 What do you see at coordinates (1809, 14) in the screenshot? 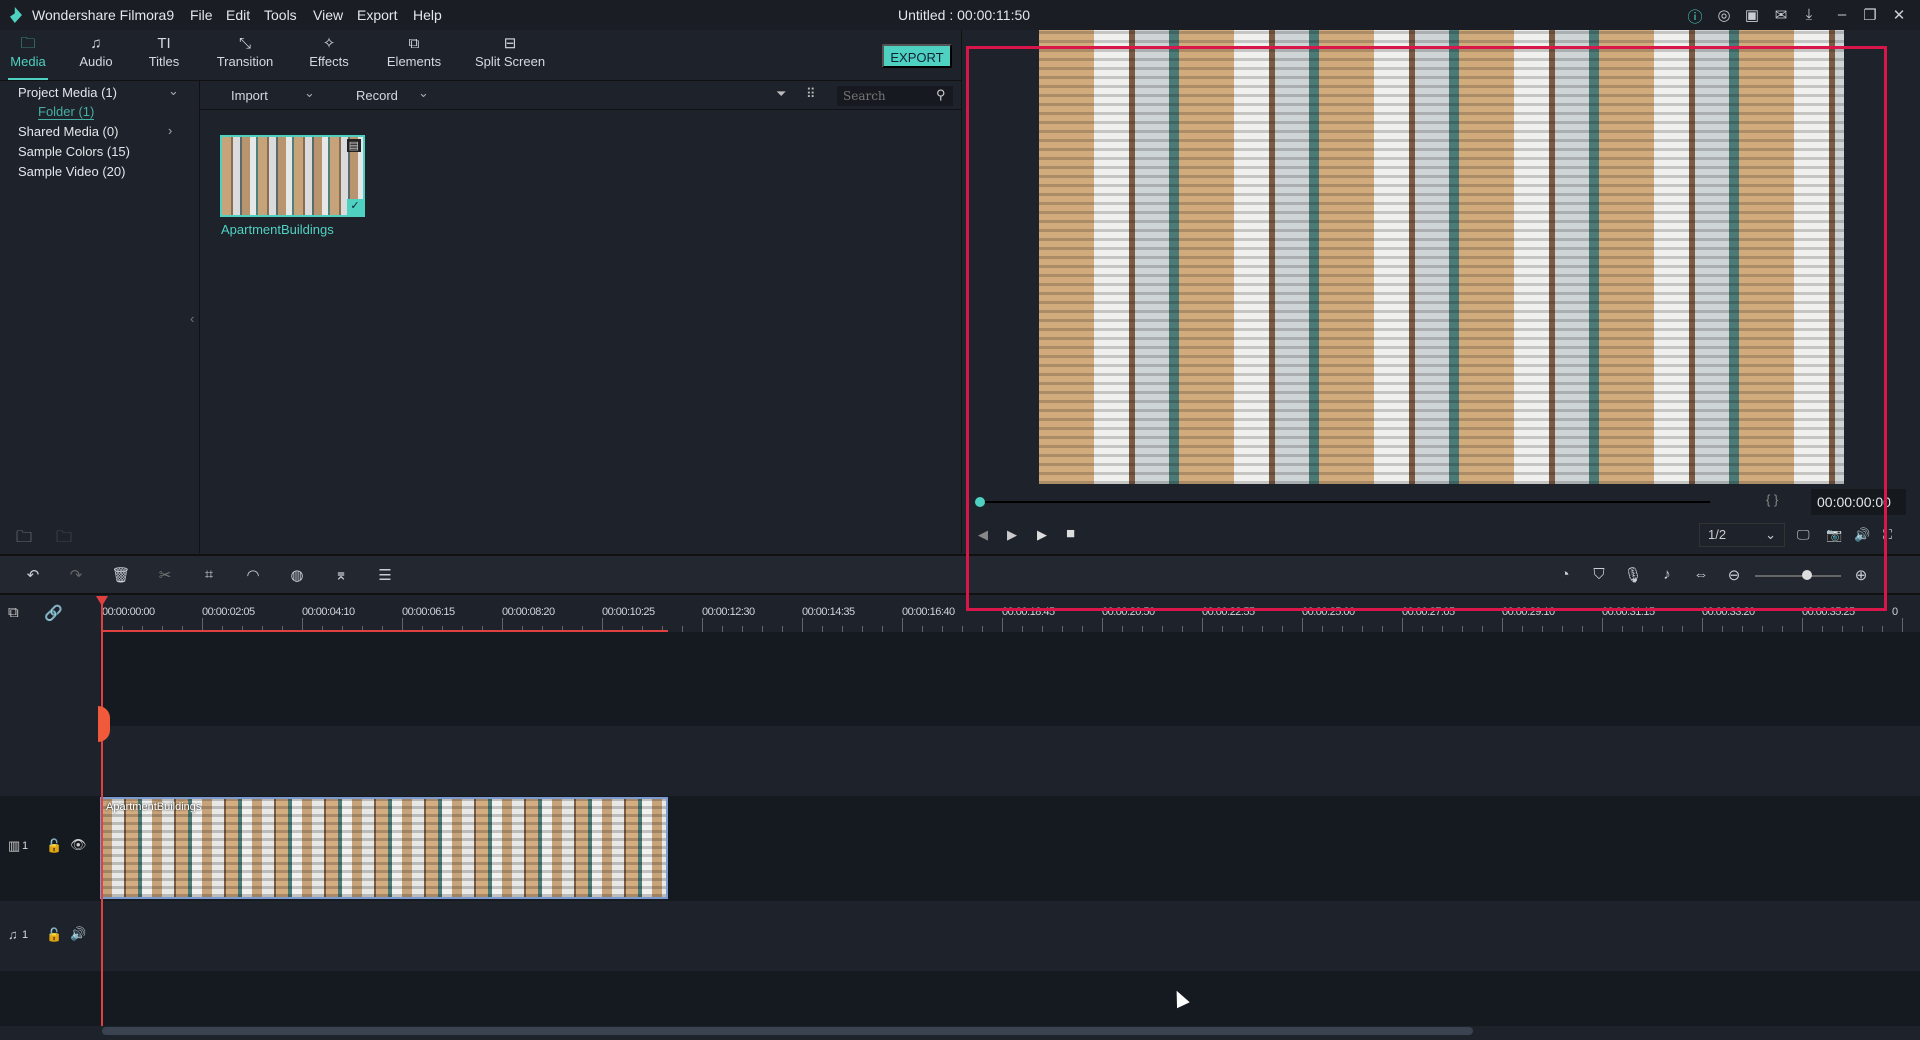
I see `download-icon: ⤓` at bounding box center [1809, 14].